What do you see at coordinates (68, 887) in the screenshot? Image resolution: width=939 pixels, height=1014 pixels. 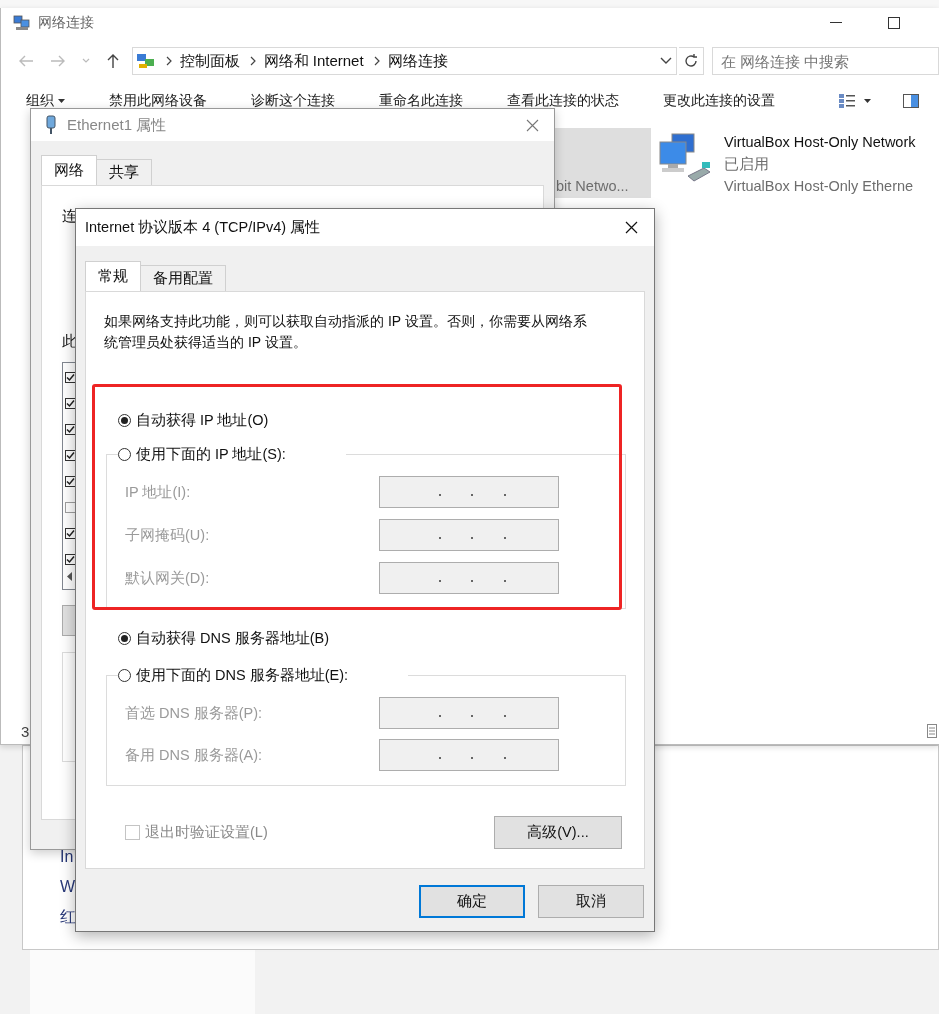 I see `window-text: W` at bounding box center [68, 887].